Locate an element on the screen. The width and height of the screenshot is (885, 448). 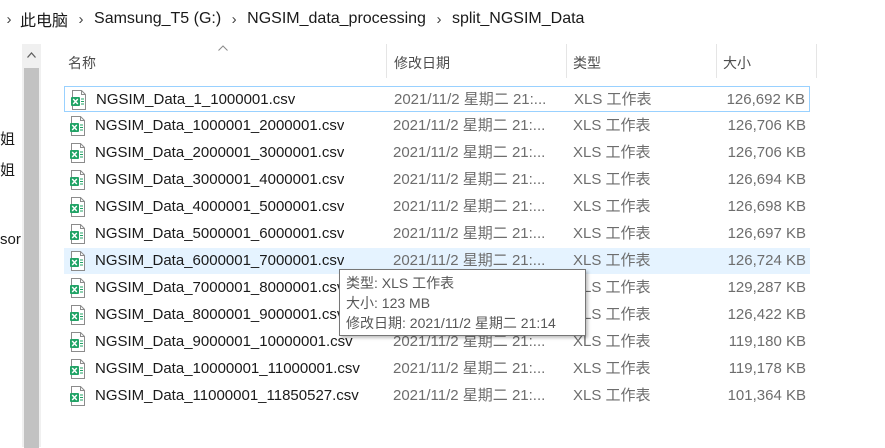
nav-item: sor is located at coordinates (10, 239).